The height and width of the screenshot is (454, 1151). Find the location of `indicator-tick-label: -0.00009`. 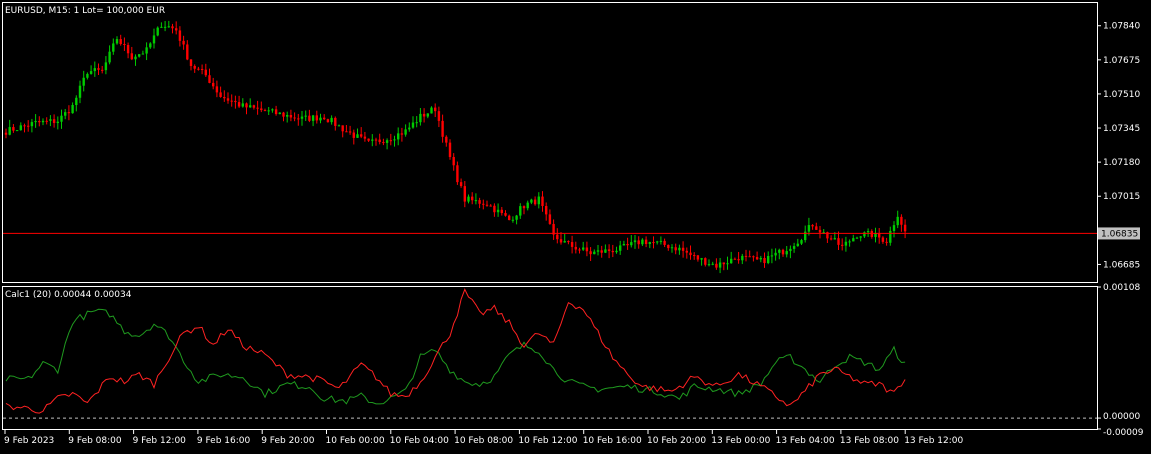

indicator-tick-label: -0.00009 is located at coordinates (1123, 433).